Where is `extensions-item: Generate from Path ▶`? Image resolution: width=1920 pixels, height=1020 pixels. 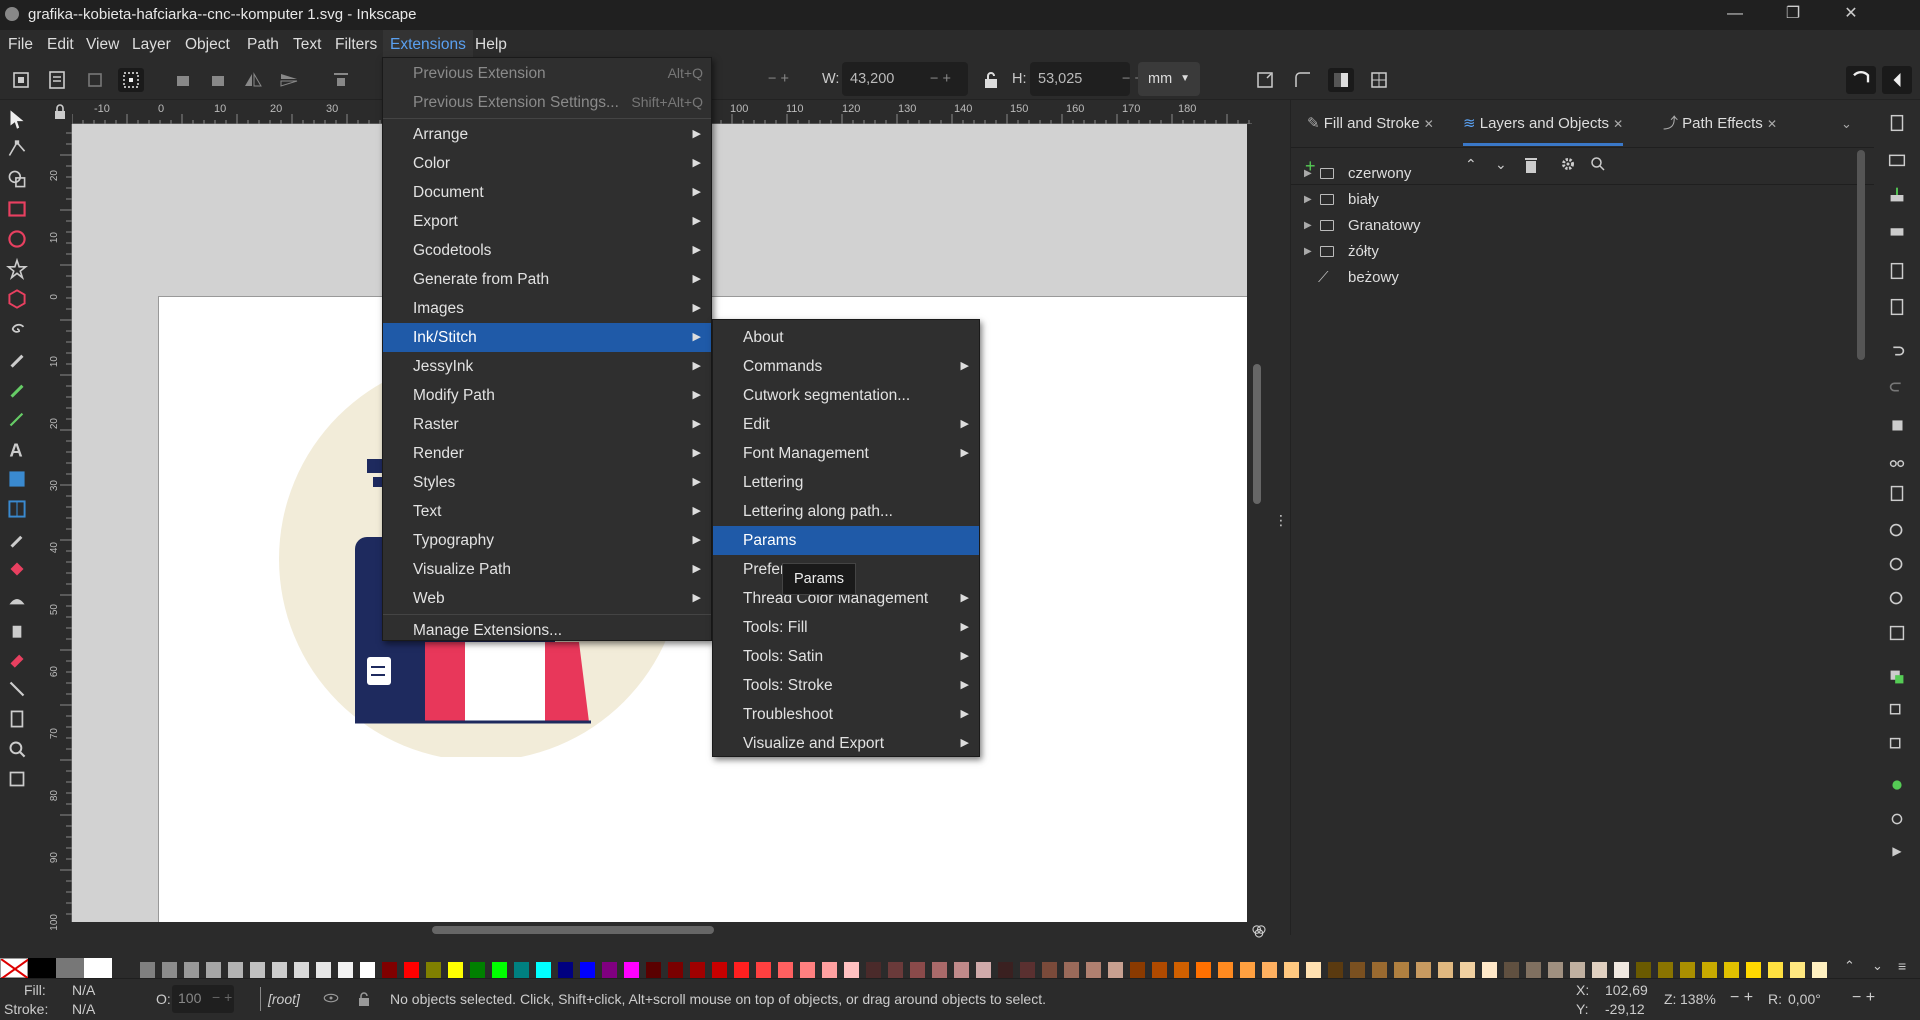 extensions-item: Generate from Path ▶ is located at coordinates (547, 279).